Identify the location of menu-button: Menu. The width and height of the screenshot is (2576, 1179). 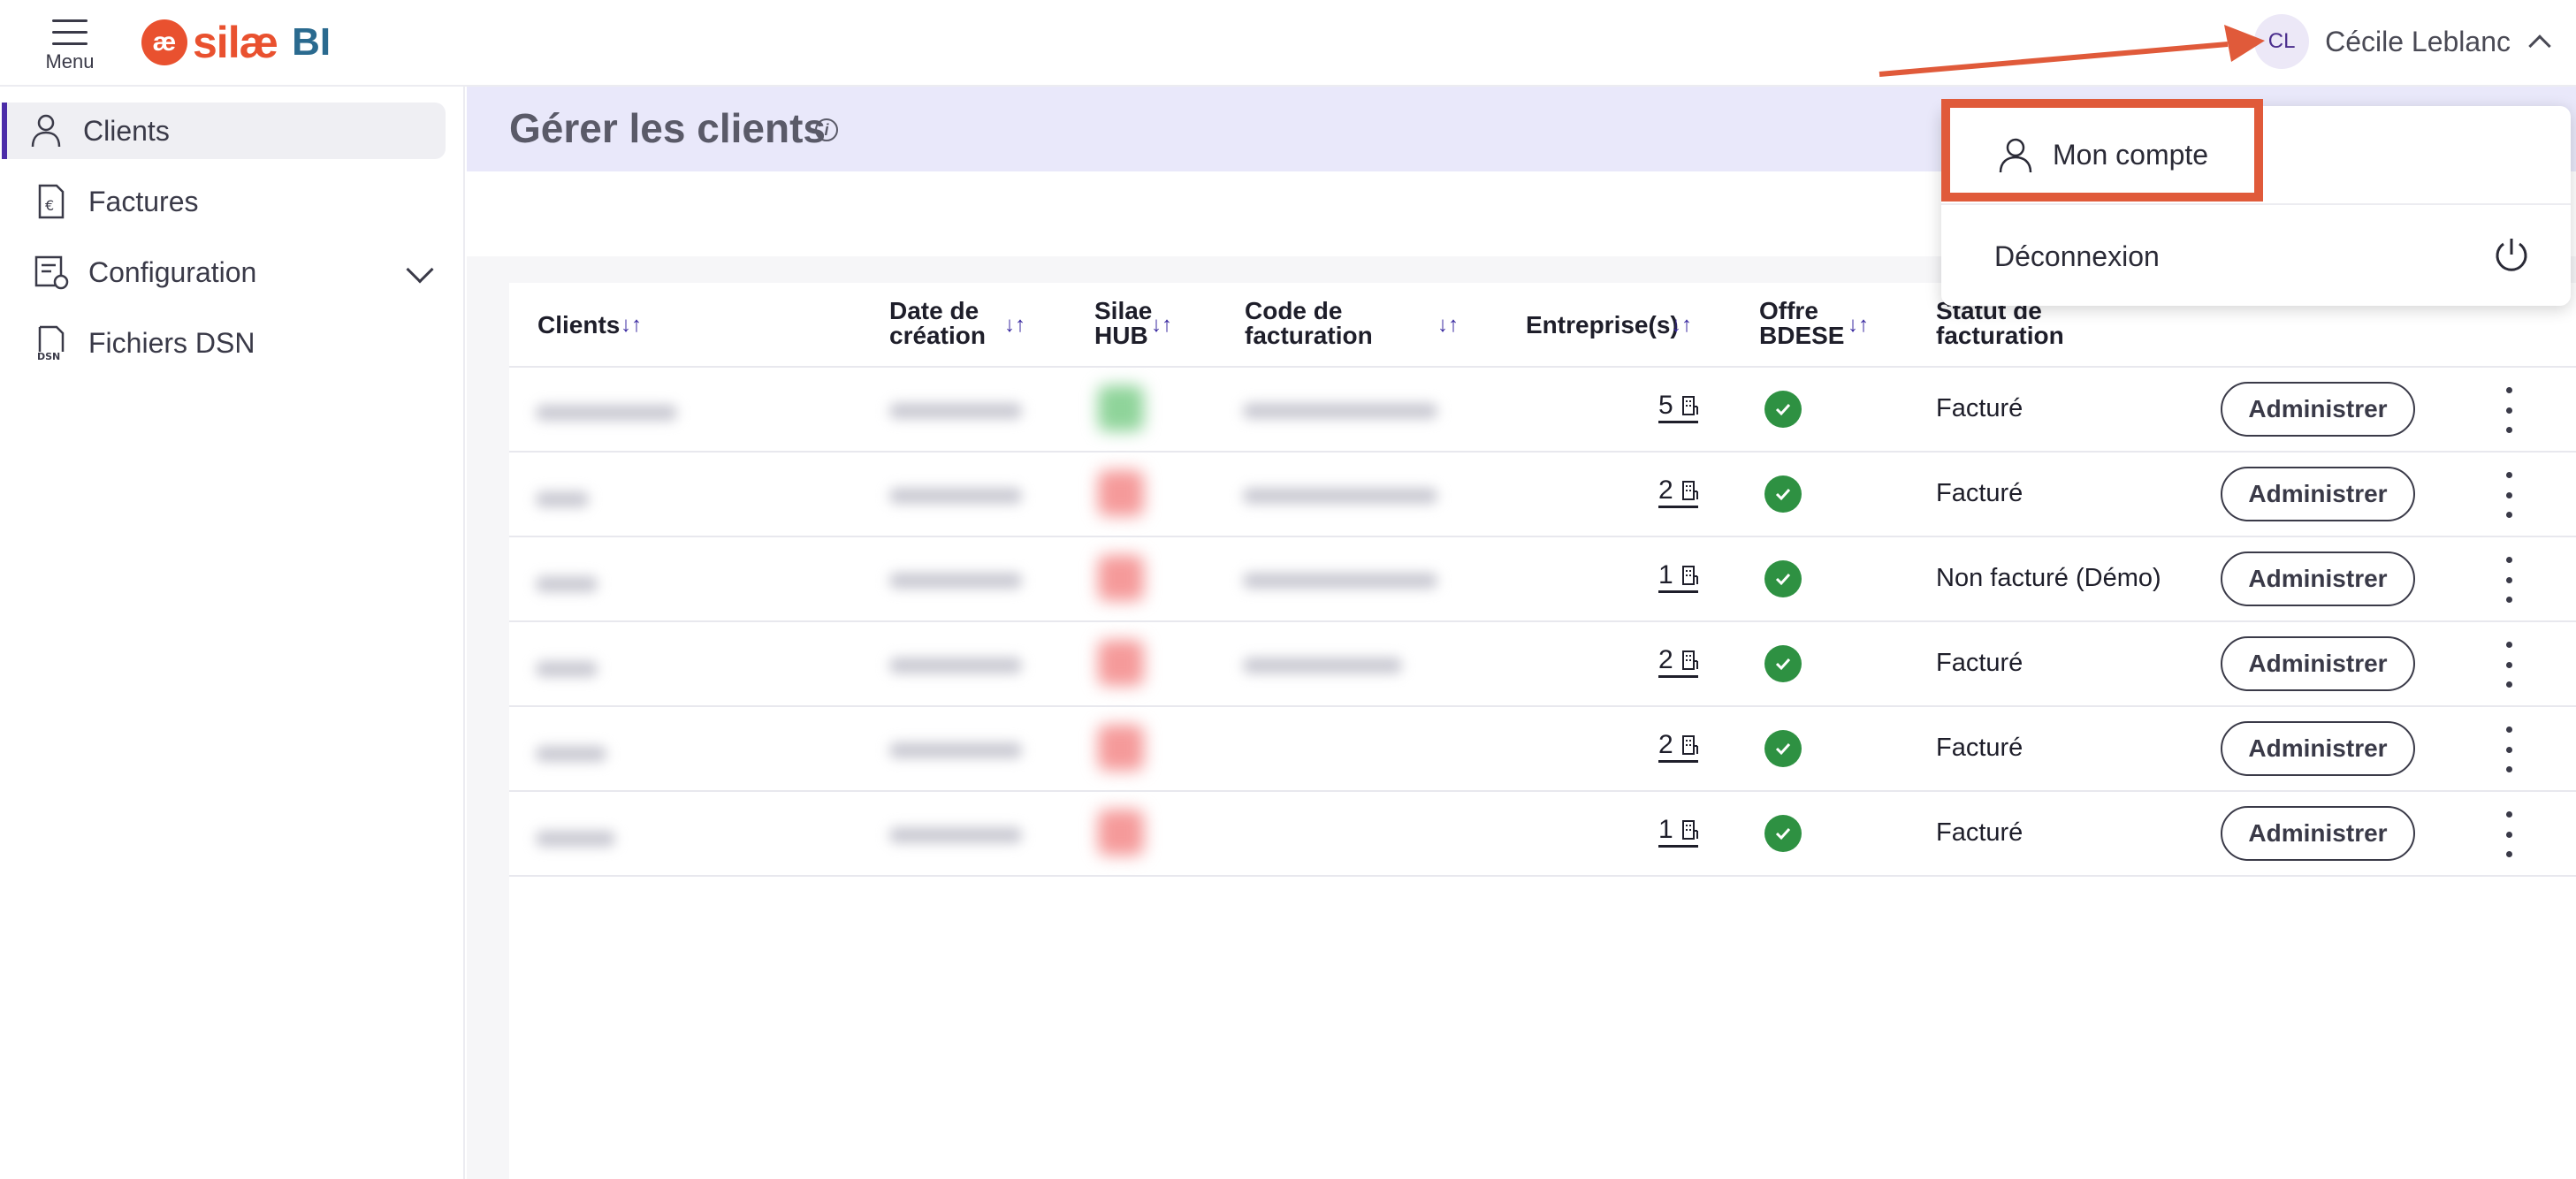
(70, 45).